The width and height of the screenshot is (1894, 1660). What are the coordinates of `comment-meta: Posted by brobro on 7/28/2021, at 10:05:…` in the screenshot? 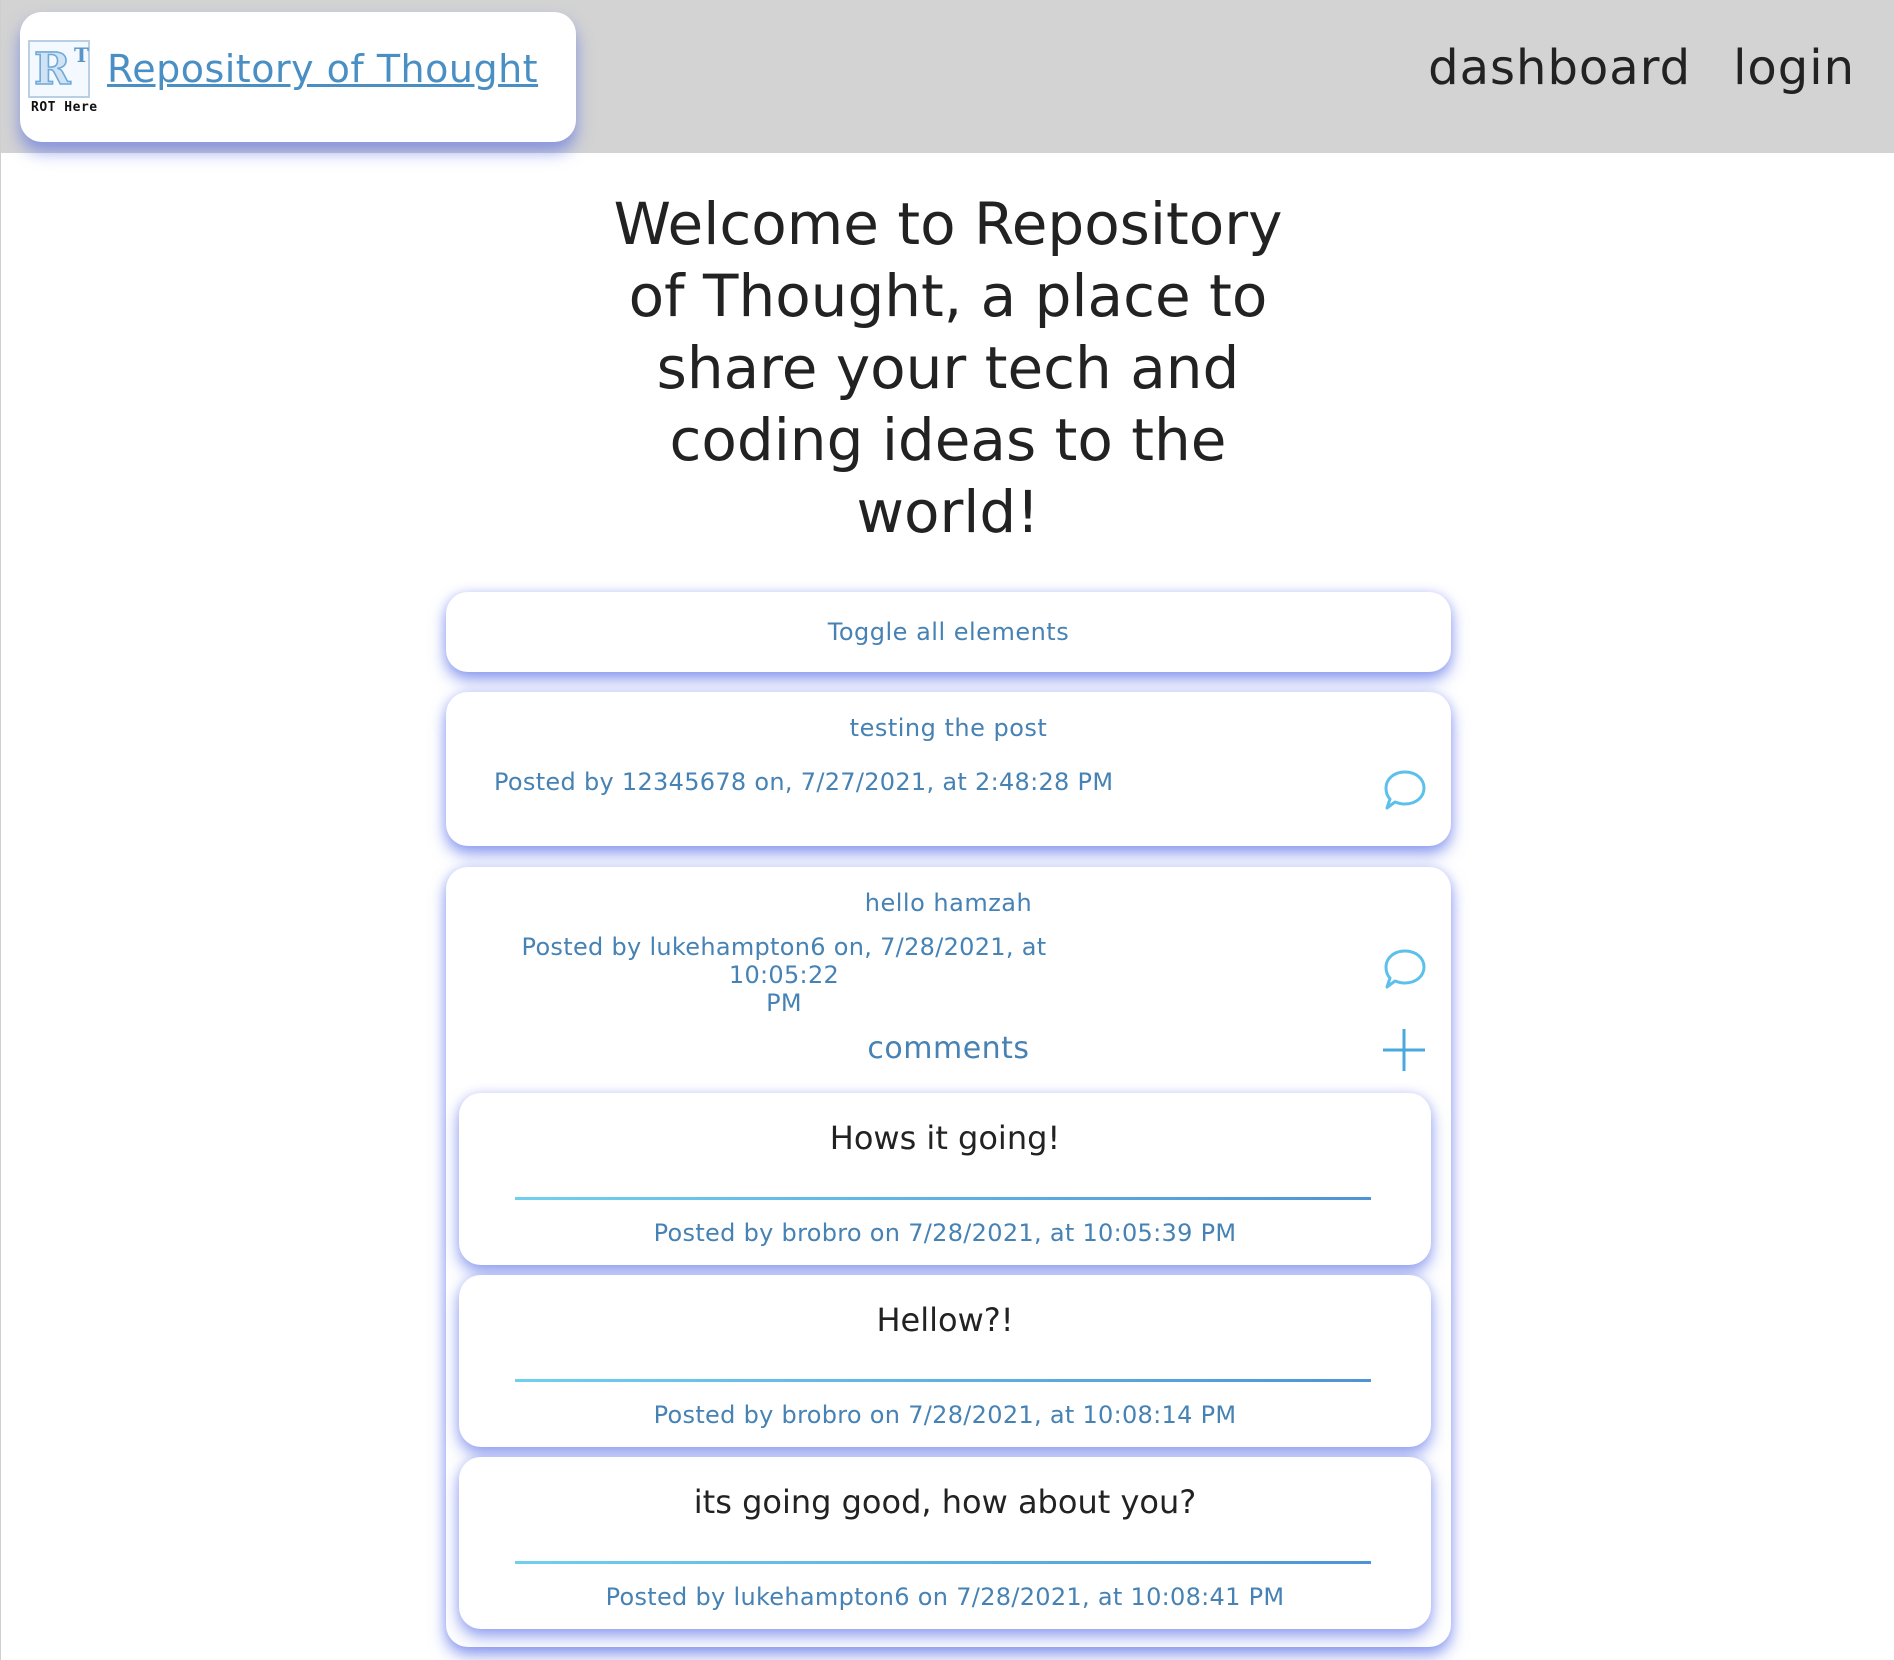 It's located at (945, 1233).